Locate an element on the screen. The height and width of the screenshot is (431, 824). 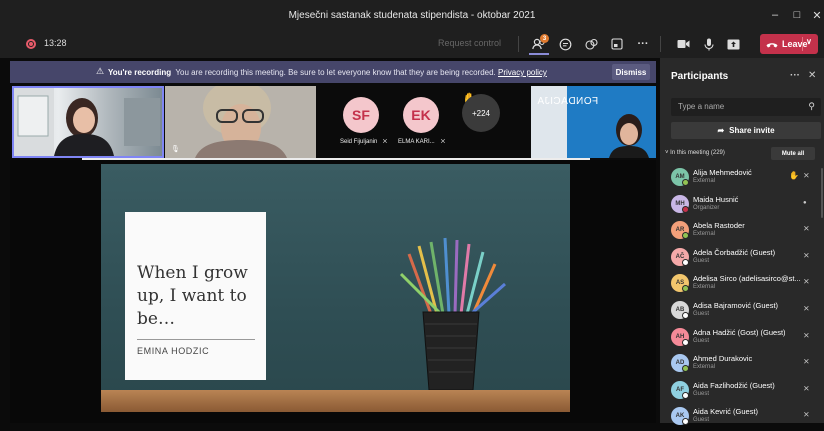
search-input: Type a name ⚲ is located at coordinates (746, 107).